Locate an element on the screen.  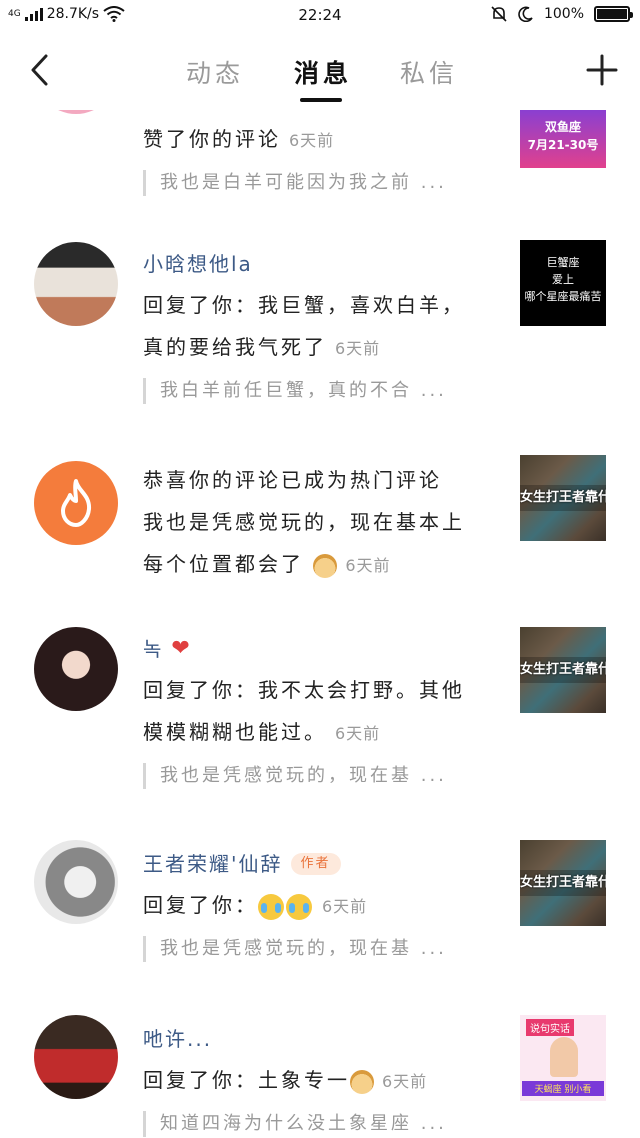
tab-messages: 消息 is located at coordinates (323, 72).